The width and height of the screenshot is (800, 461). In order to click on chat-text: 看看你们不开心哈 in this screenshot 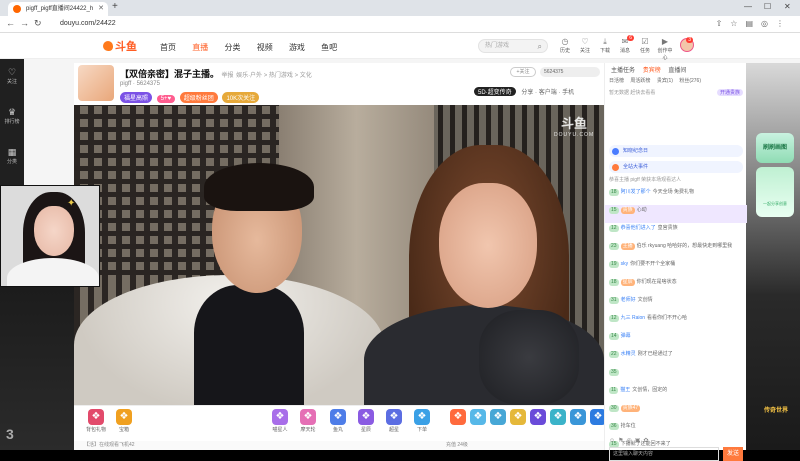, I will do `click(667, 318)`.